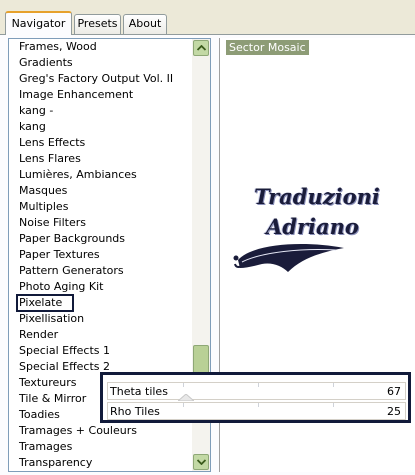 Image resolution: width=415 pixels, height=475 pixels. What do you see at coordinates (109, 143) in the screenshot?
I see `list-item: Lens Effects` at bounding box center [109, 143].